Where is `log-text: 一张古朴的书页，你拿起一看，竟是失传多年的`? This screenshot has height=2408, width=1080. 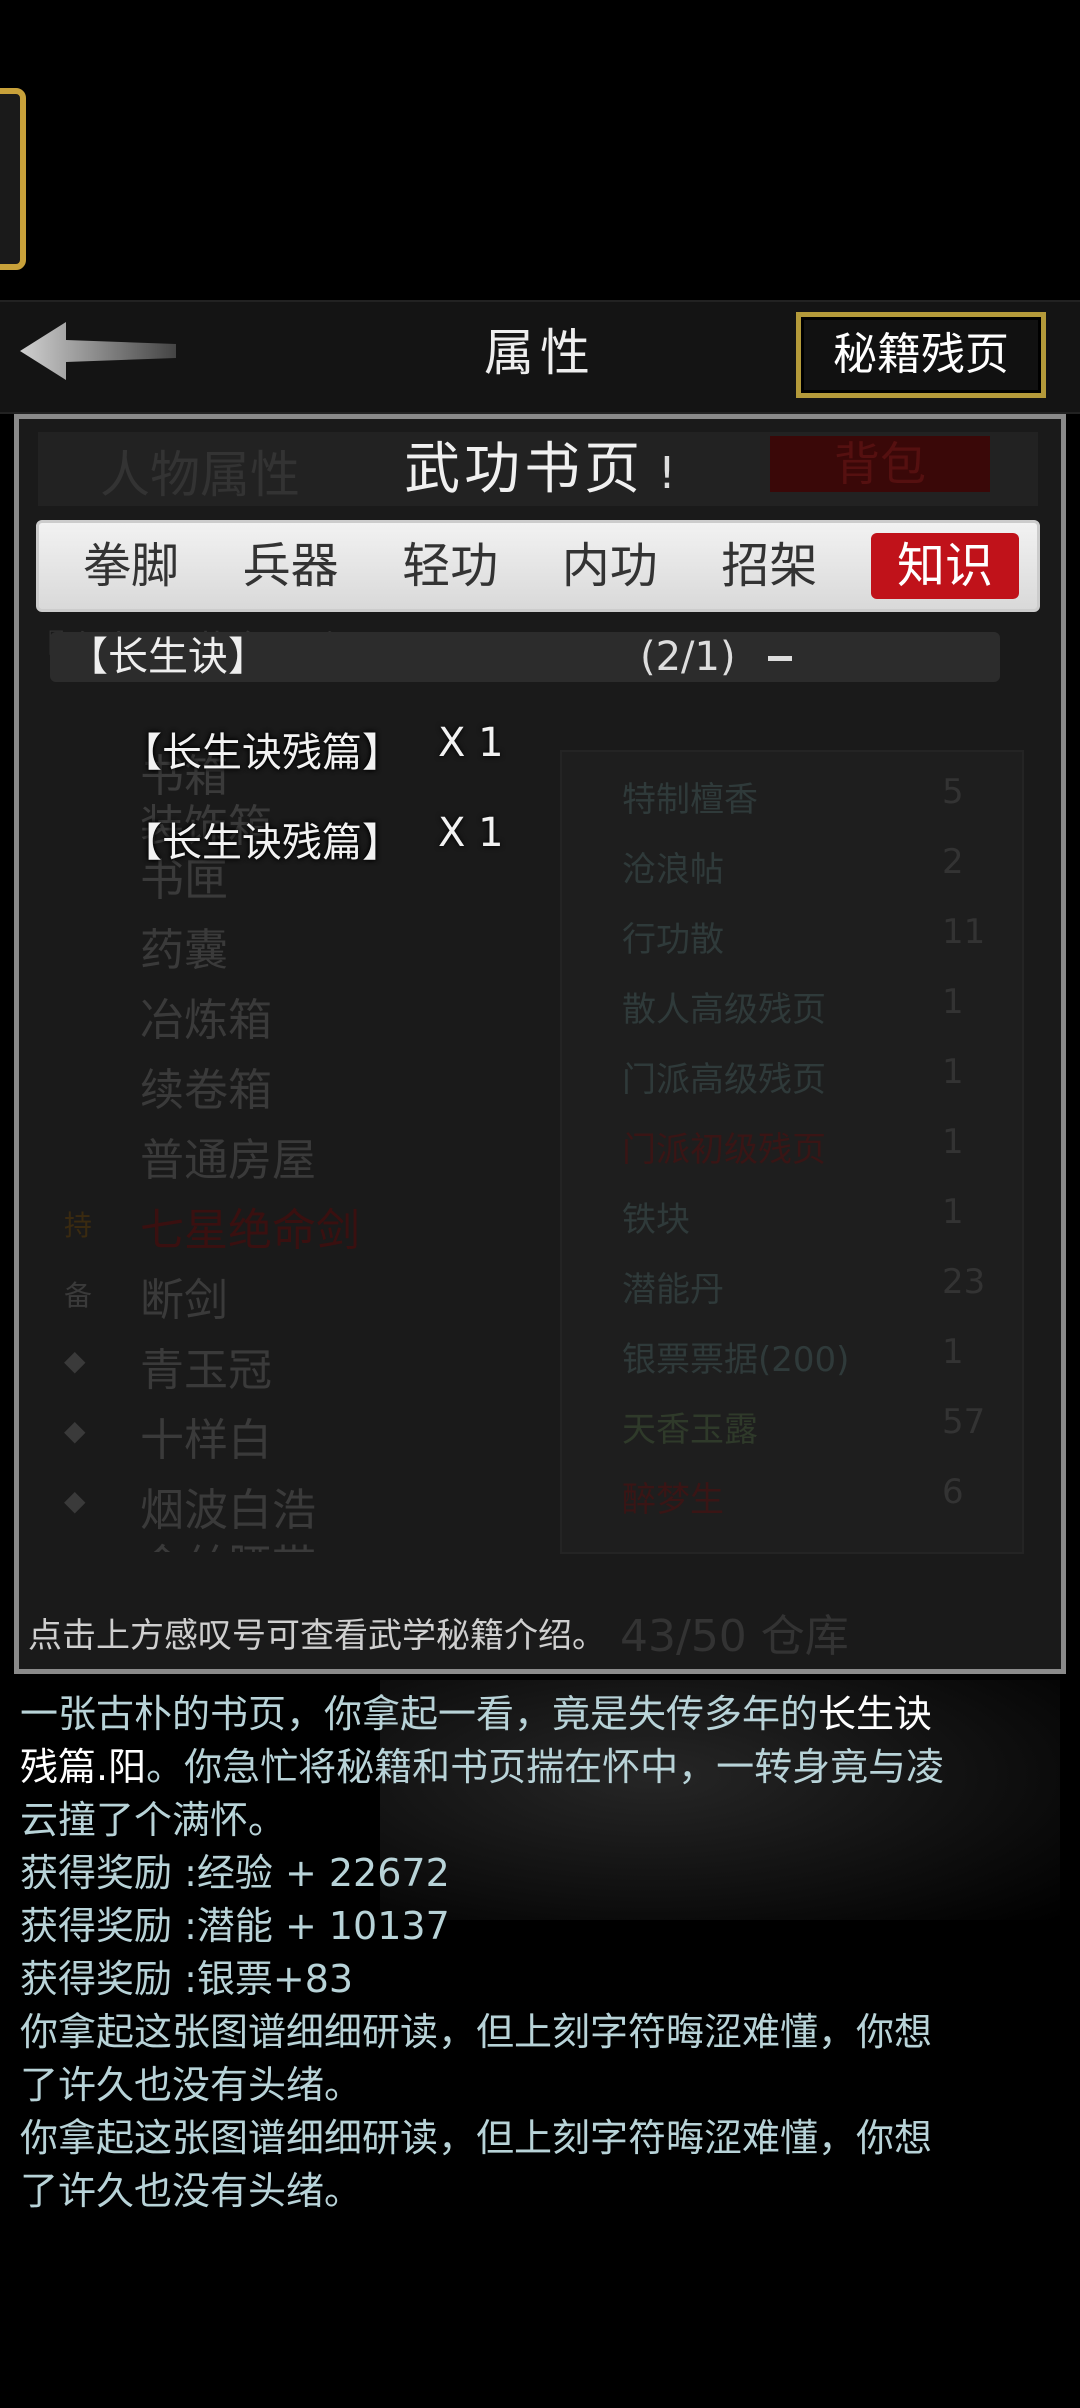
log-text: 一张古朴的书页，你拿起一看，竟是失传多年的 is located at coordinates (419, 1714).